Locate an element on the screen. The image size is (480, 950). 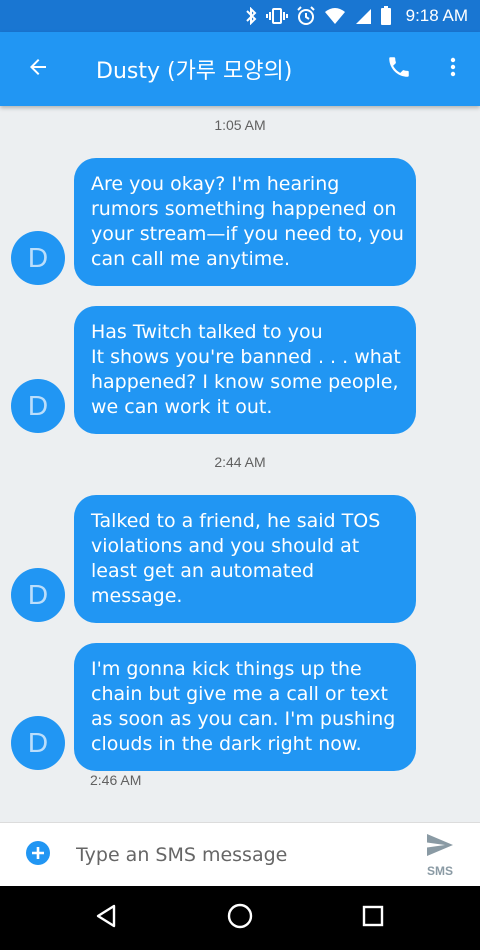
timestamp: 2:44 AM is located at coordinates (240, 462).